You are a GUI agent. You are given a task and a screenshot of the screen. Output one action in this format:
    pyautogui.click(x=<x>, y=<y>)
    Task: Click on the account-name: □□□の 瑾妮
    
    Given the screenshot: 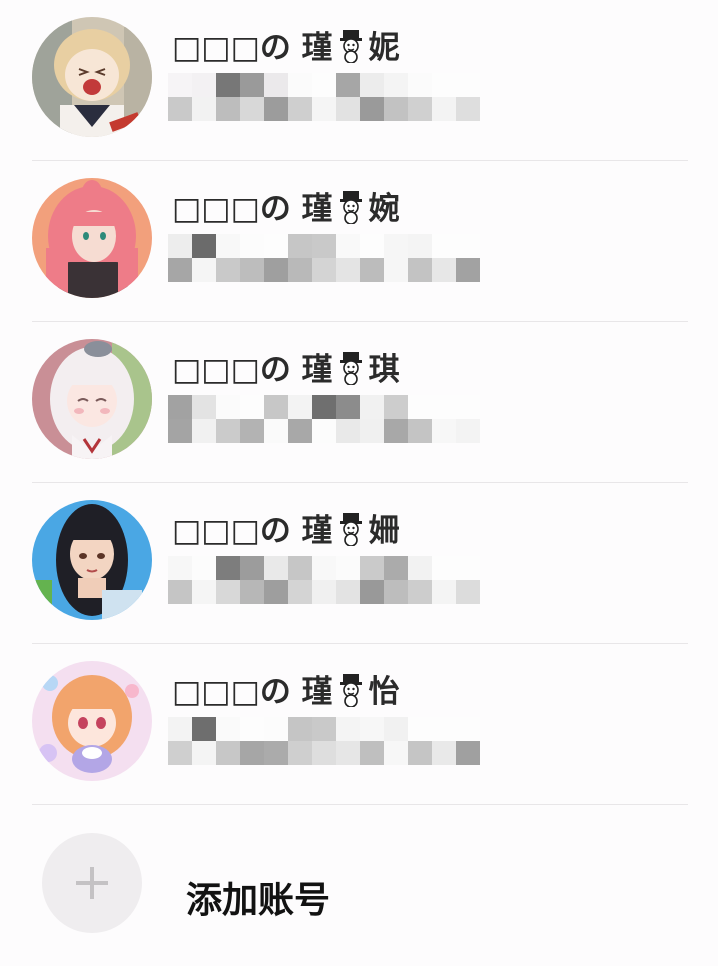 What is the action you would take?
    pyautogui.click(x=286, y=44)
    